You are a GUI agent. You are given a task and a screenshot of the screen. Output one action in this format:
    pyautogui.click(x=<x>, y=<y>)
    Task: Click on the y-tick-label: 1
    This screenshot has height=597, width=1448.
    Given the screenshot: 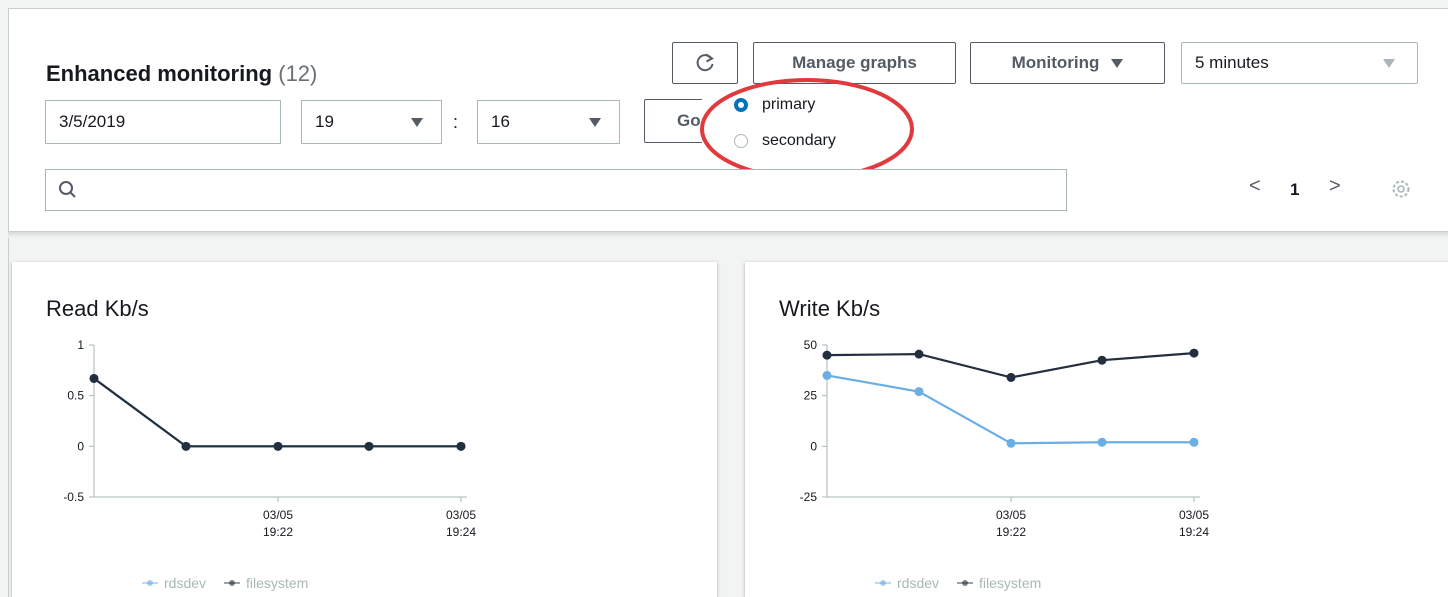 What is the action you would take?
    pyautogui.click(x=80, y=345)
    